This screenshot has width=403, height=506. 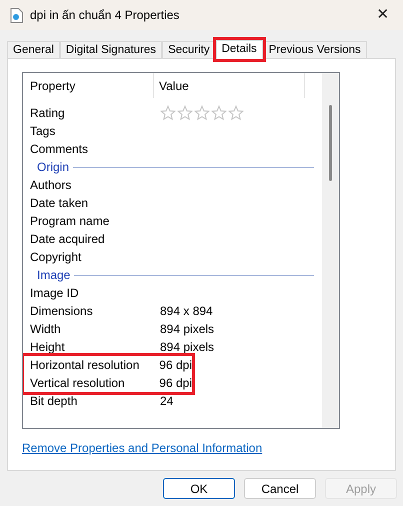 What do you see at coordinates (48, 347) in the screenshot?
I see `property-name: Height` at bounding box center [48, 347].